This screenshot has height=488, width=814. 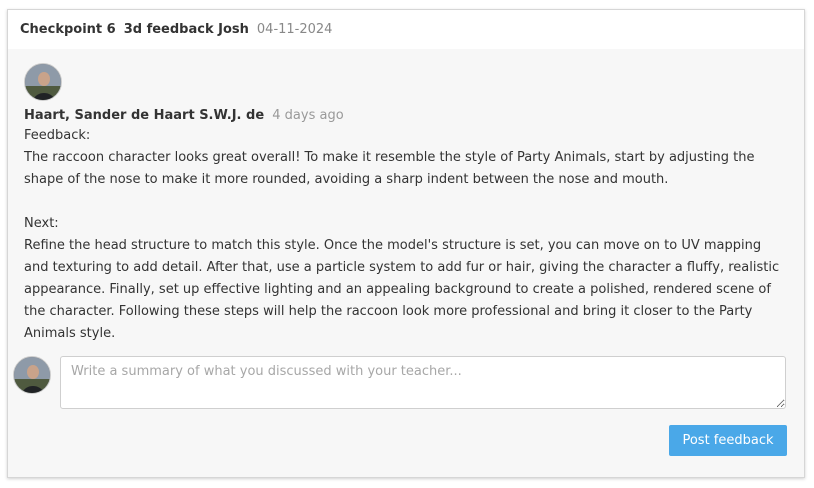 What do you see at coordinates (294, 29) in the screenshot?
I see `feedback-date: 04-11-2024` at bounding box center [294, 29].